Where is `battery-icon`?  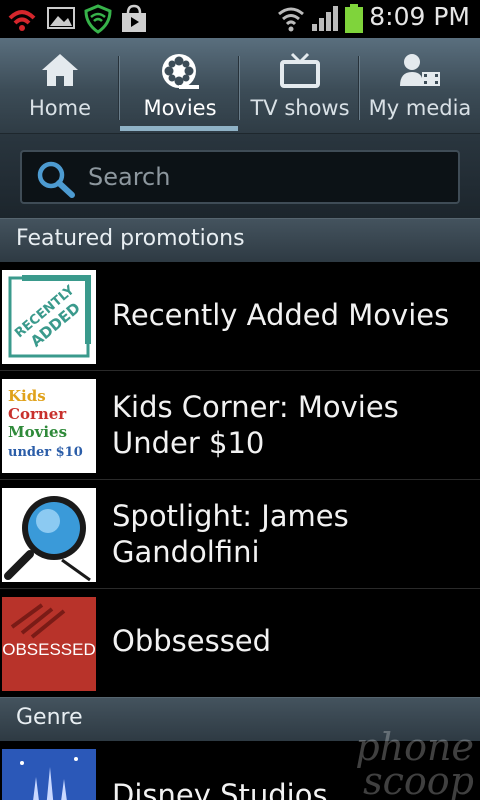
battery-icon is located at coordinates (354, 18).